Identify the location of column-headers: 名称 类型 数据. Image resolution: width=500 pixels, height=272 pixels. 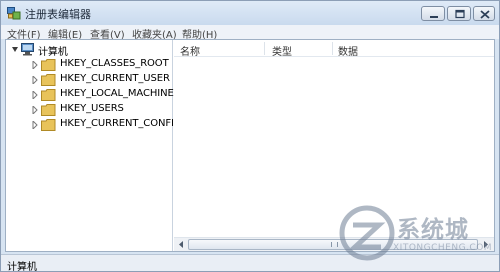
(334, 49).